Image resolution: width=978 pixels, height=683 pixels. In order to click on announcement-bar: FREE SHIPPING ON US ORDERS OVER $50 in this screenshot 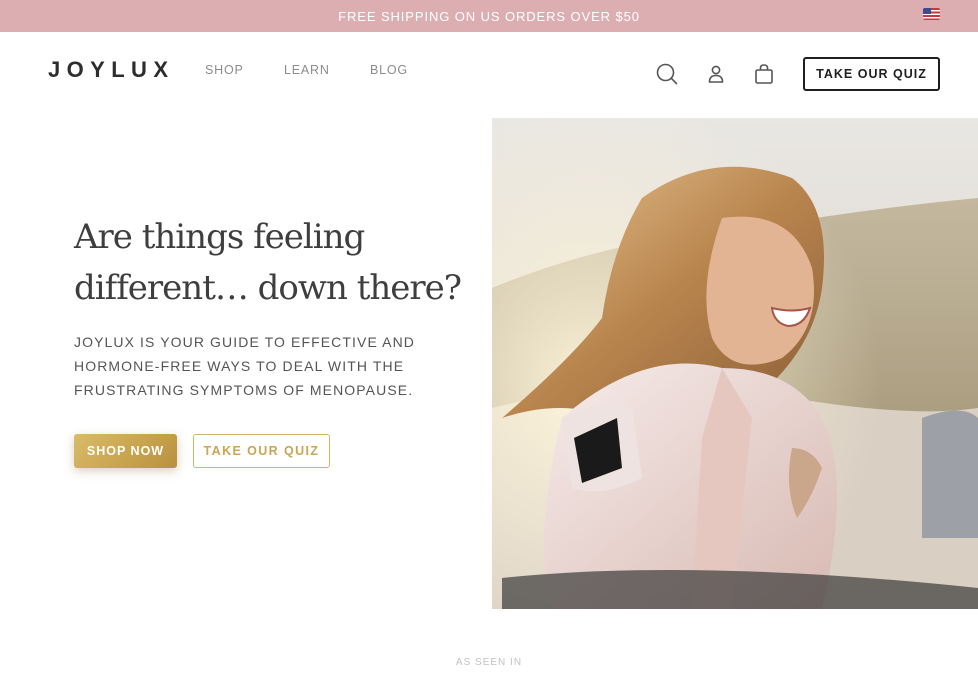, I will do `click(489, 16)`.